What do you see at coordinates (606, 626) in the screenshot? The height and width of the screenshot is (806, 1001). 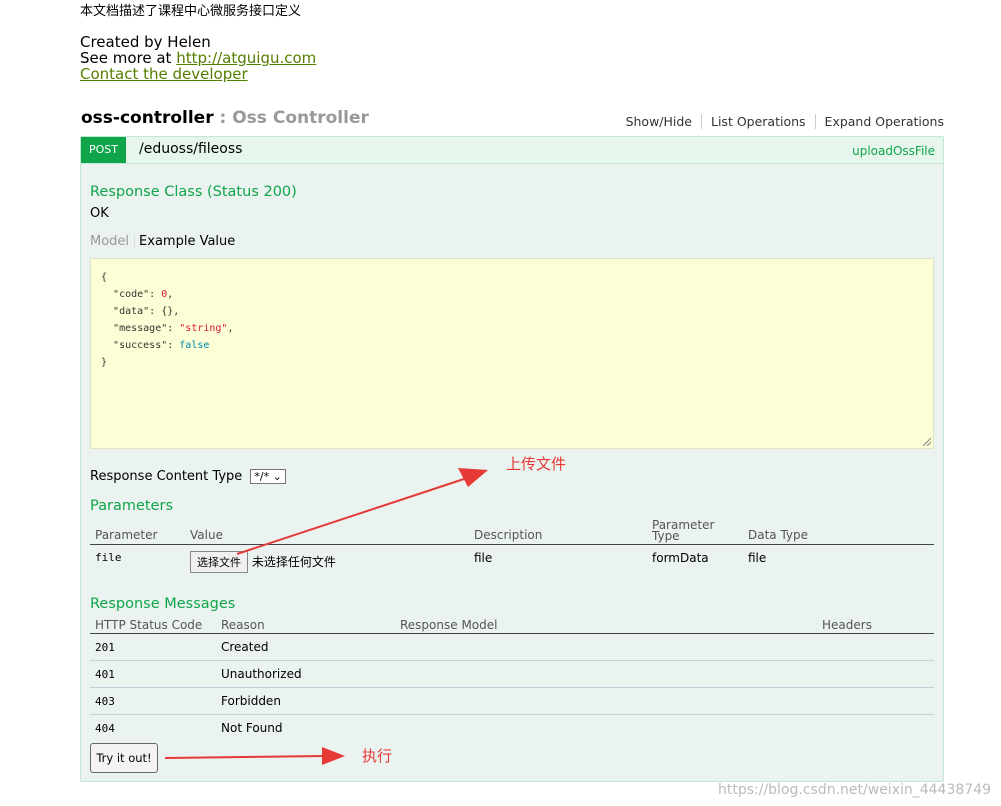 I see `resp-header-model: Response Model` at bounding box center [606, 626].